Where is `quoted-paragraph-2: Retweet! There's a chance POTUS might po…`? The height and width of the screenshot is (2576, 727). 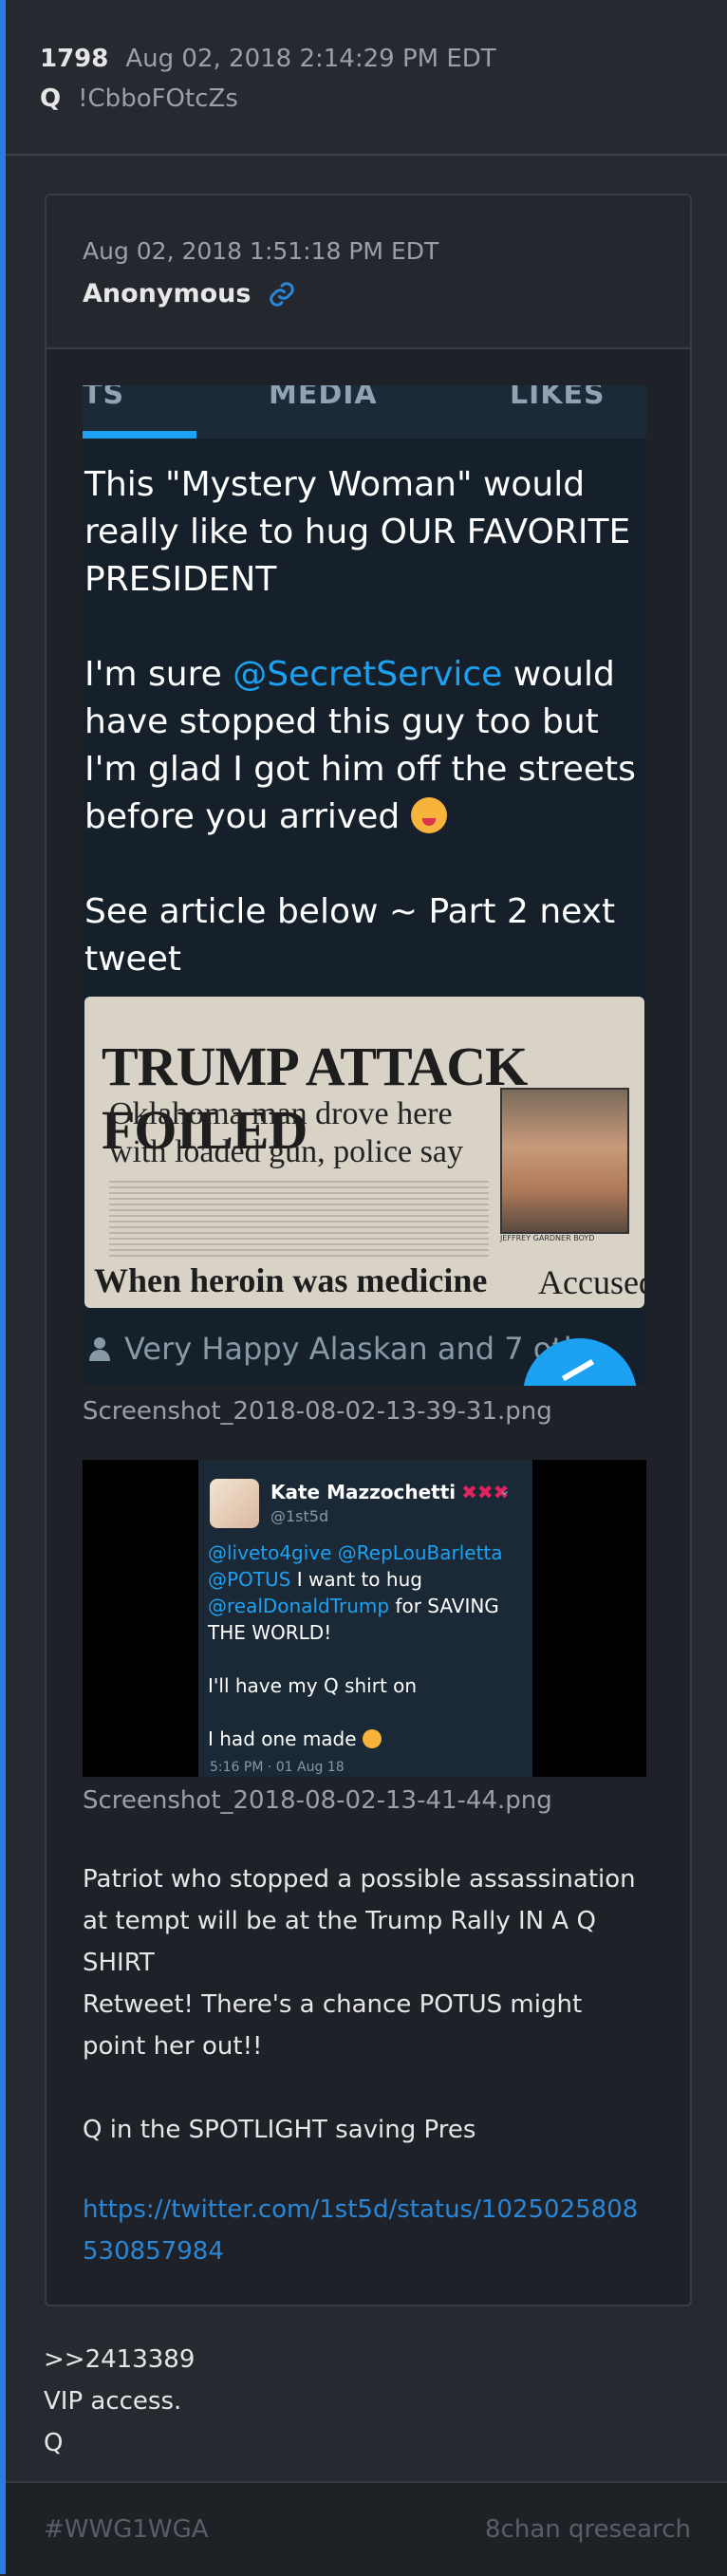 quoted-paragraph-2: Retweet! There's a chance POTUS might po… is located at coordinates (333, 2025).